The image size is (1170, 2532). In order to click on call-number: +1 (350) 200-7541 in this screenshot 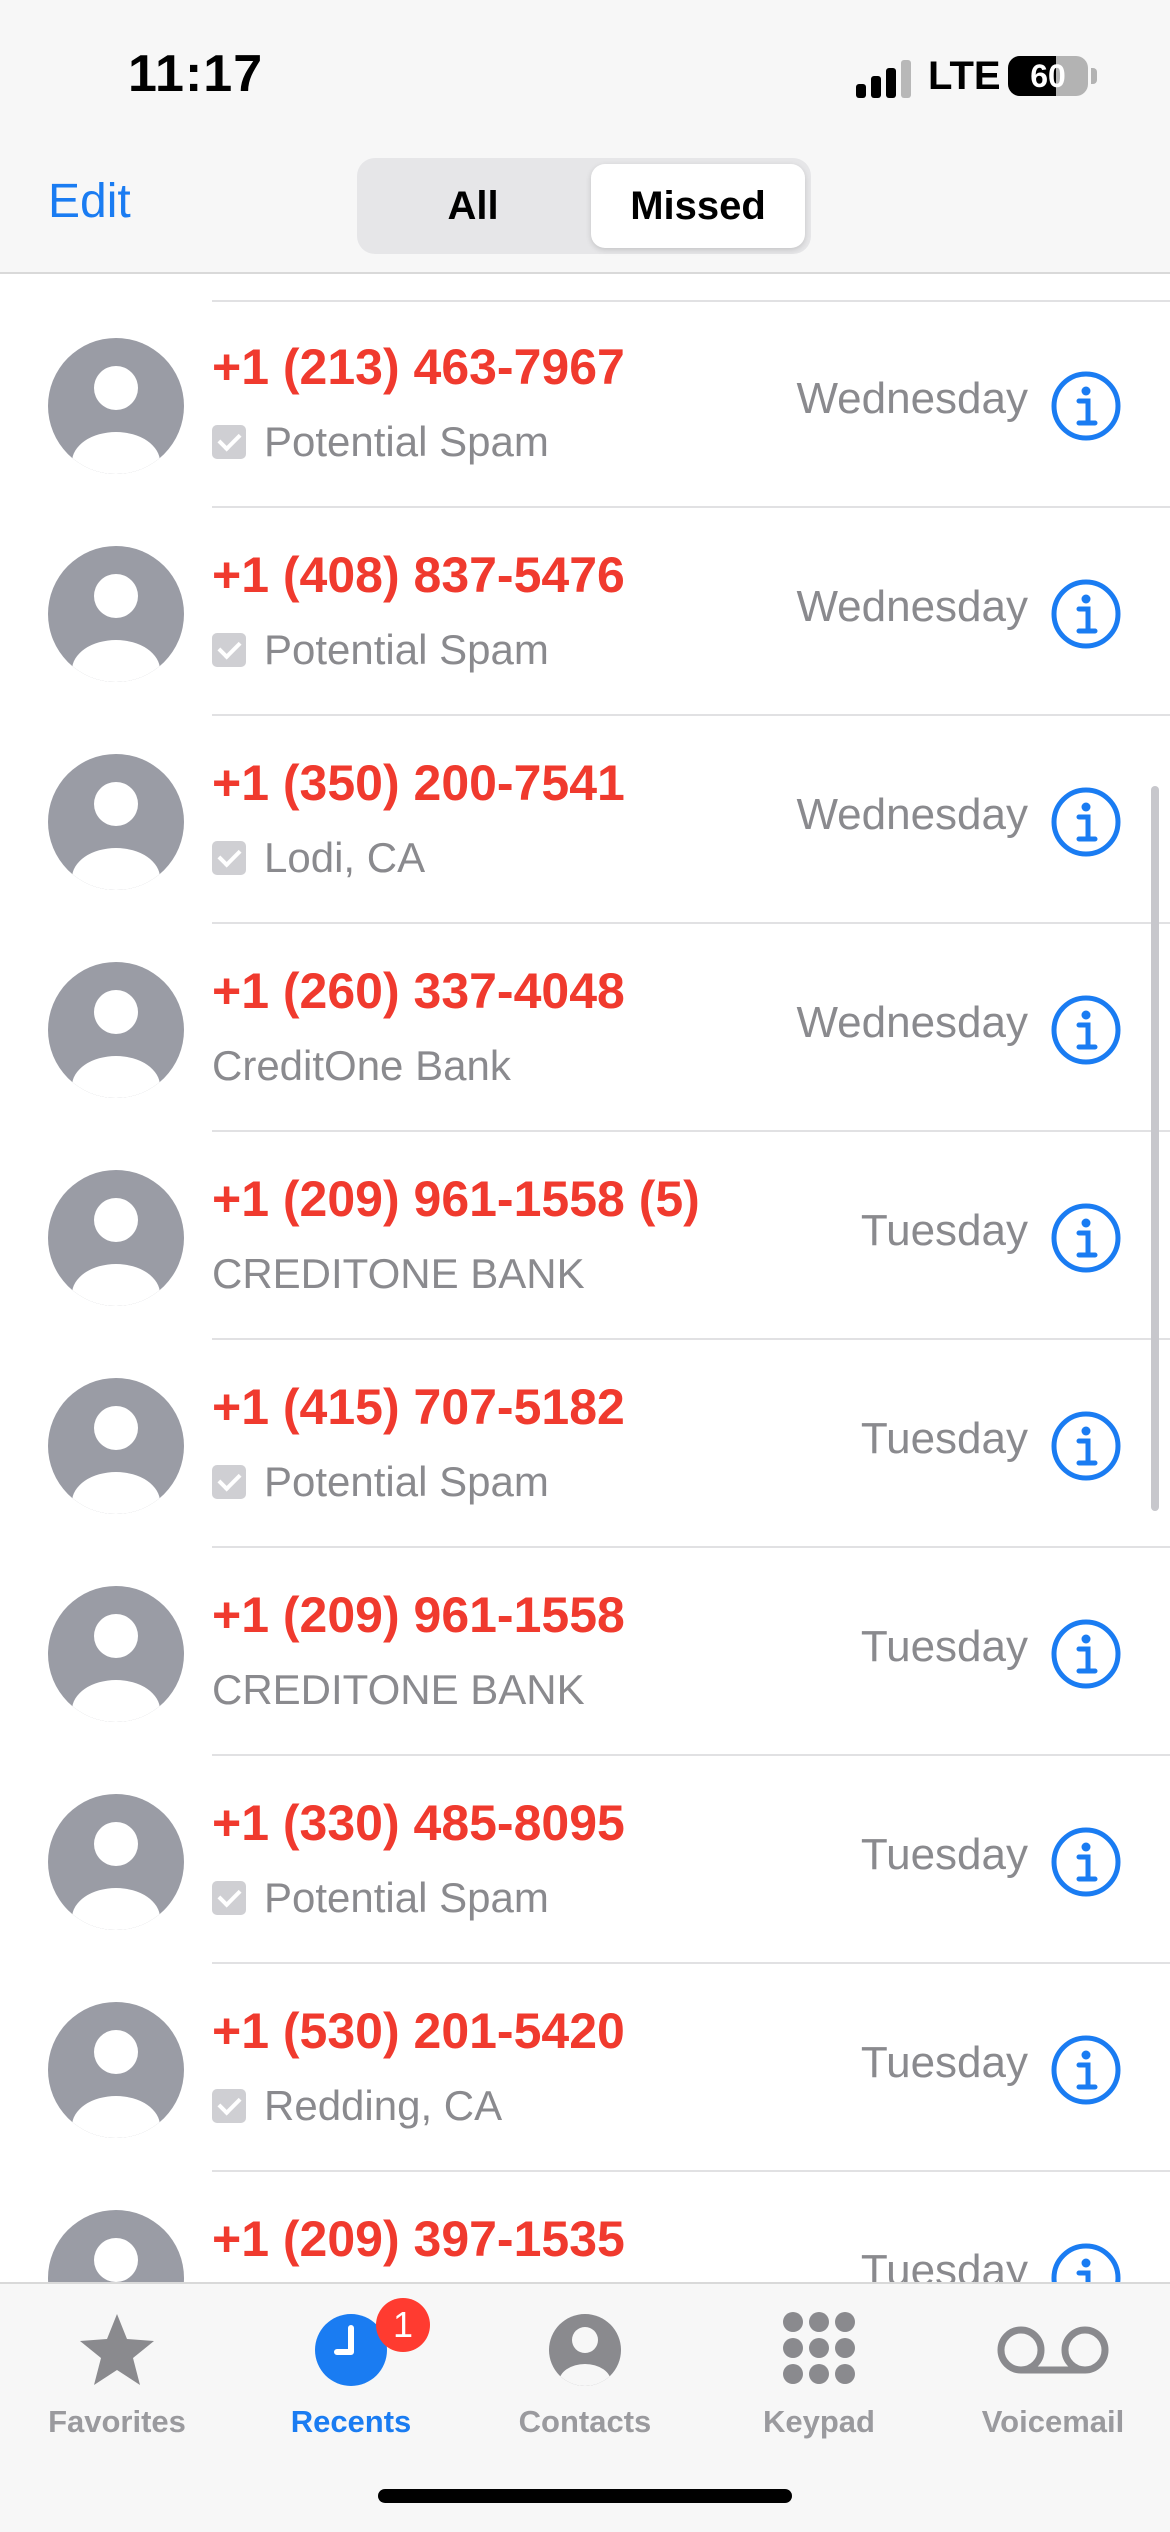, I will do `click(418, 783)`.